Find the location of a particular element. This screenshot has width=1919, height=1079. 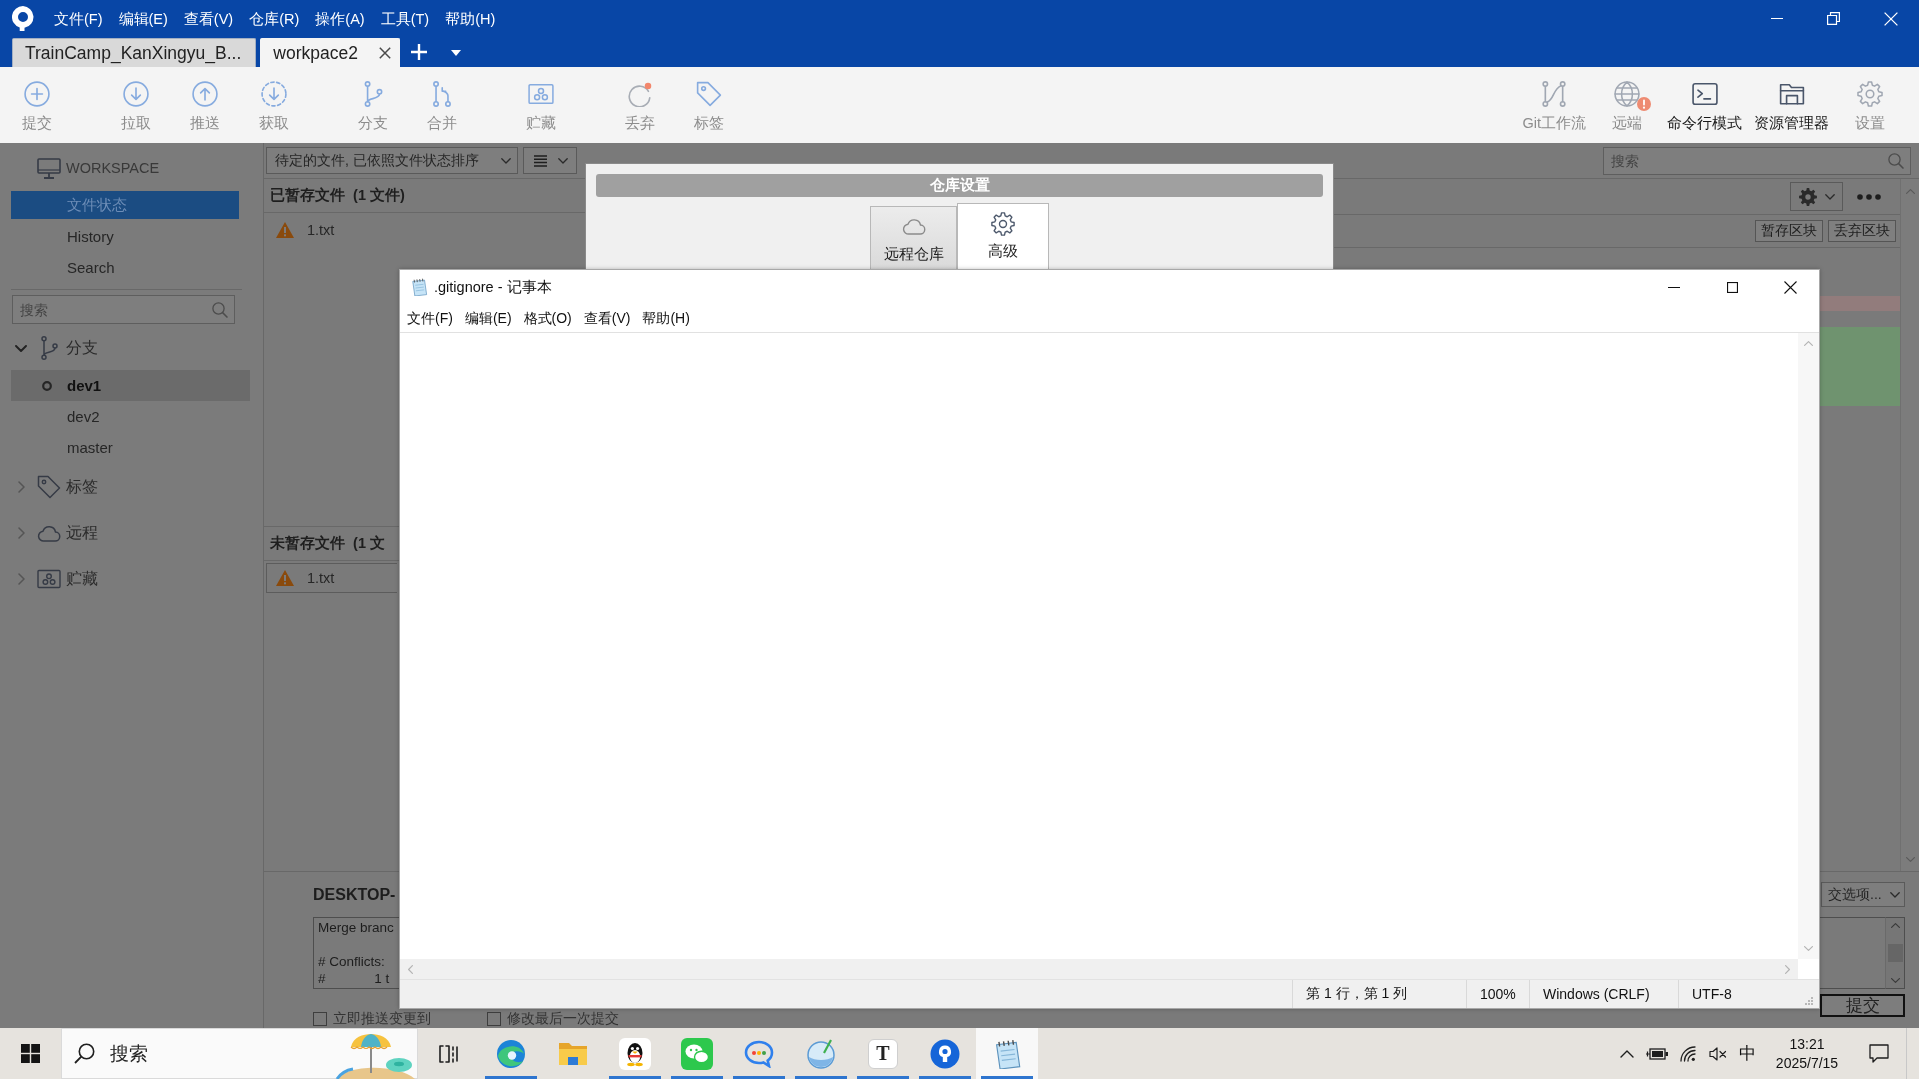

ring-icon is located at coordinates (47, 385).